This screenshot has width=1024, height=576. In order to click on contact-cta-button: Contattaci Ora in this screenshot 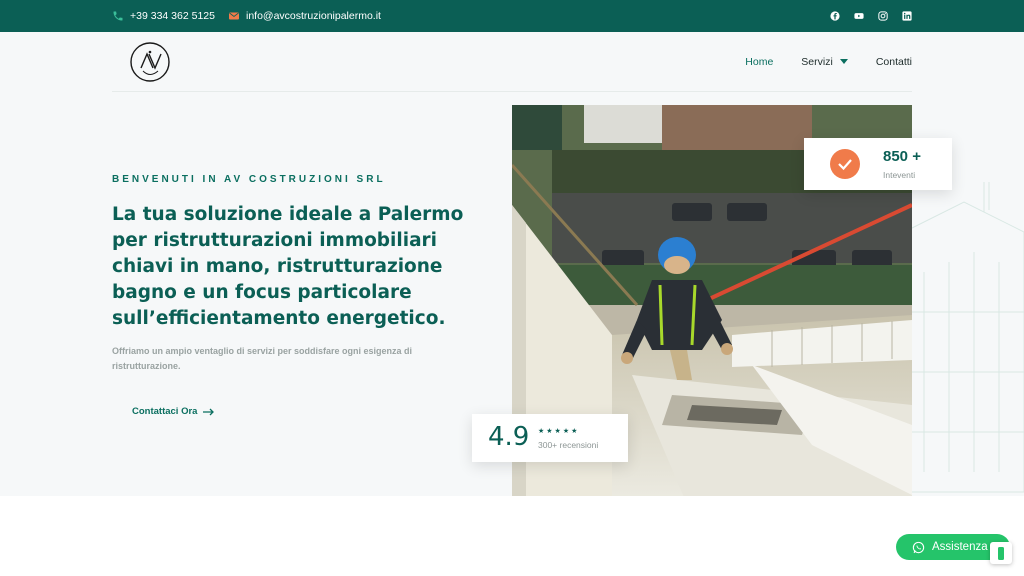, I will do `click(173, 411)`.